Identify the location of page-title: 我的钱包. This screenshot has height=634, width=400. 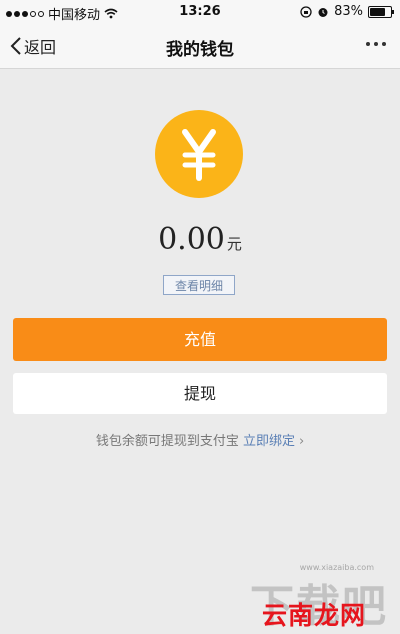
(200, 50).